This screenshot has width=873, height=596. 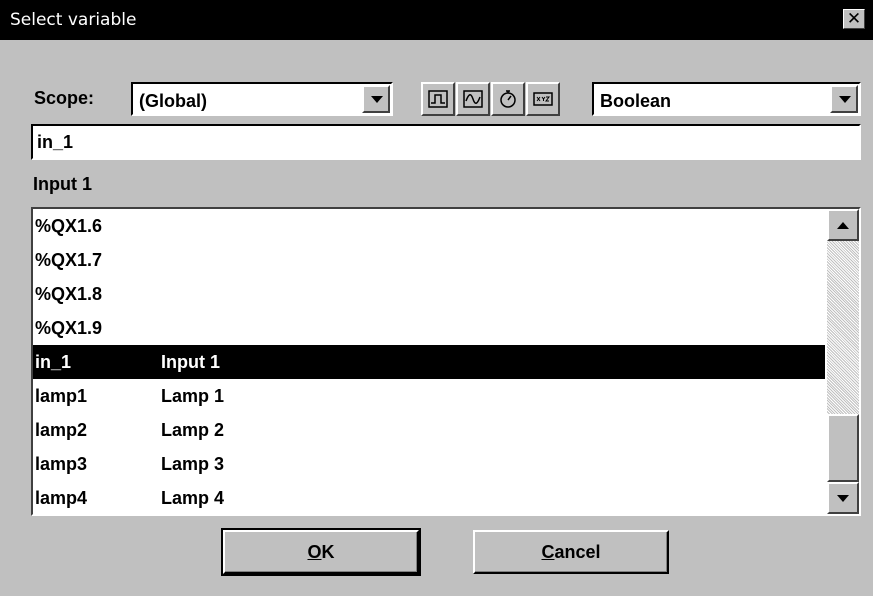 What do you see at coordinates (61, 464) in the screenshot?
I see `variable-name-cell: lamp3` at bounding box center [61, 464].